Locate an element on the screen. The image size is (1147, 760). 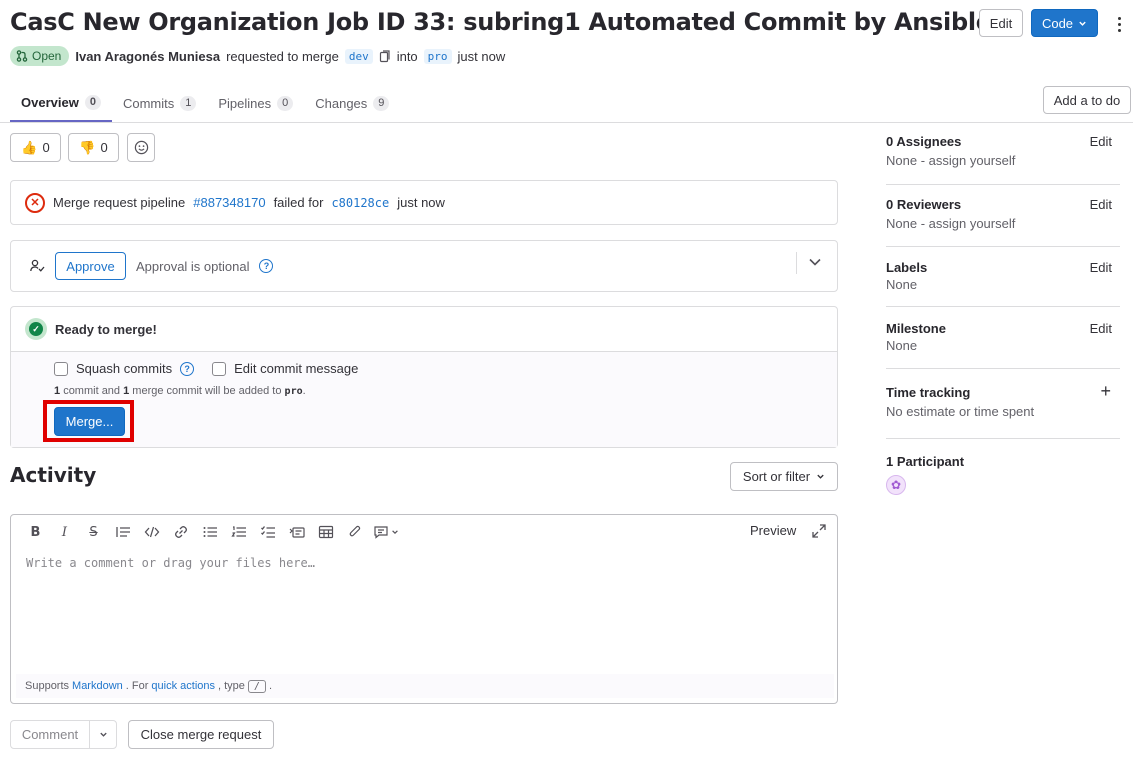
sort-filter-dropdown: Sort or filter is located at coordinates (784, 476).